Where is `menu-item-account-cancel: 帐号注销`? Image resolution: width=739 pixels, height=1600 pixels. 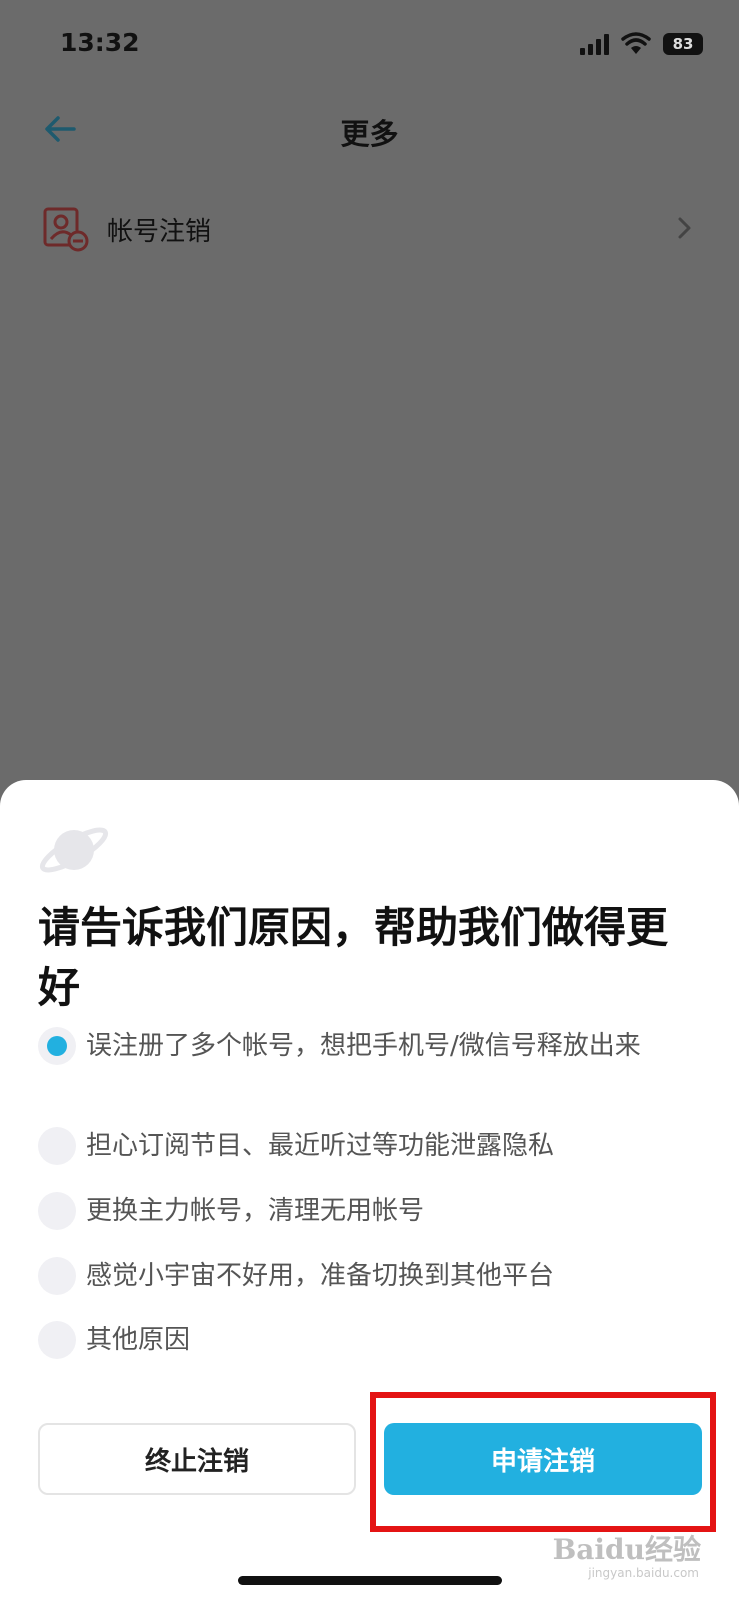 menu-item-account-cancel: 帐号注销 is located at coordinates (369, 230).